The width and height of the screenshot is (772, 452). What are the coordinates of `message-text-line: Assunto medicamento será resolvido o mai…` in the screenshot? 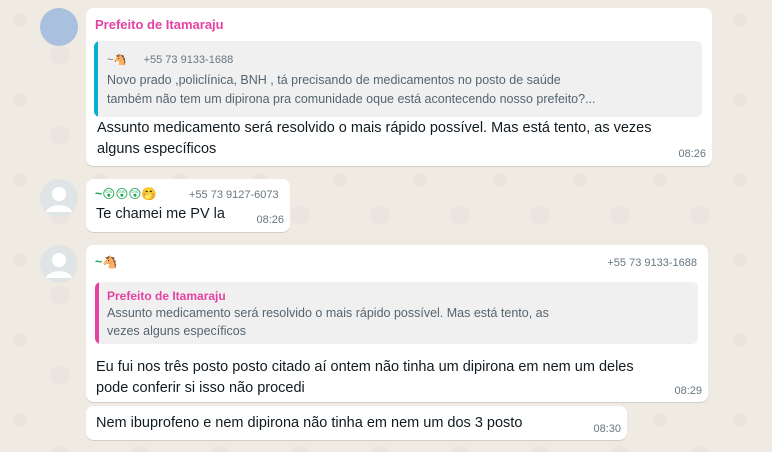 It's located at (374, 128).